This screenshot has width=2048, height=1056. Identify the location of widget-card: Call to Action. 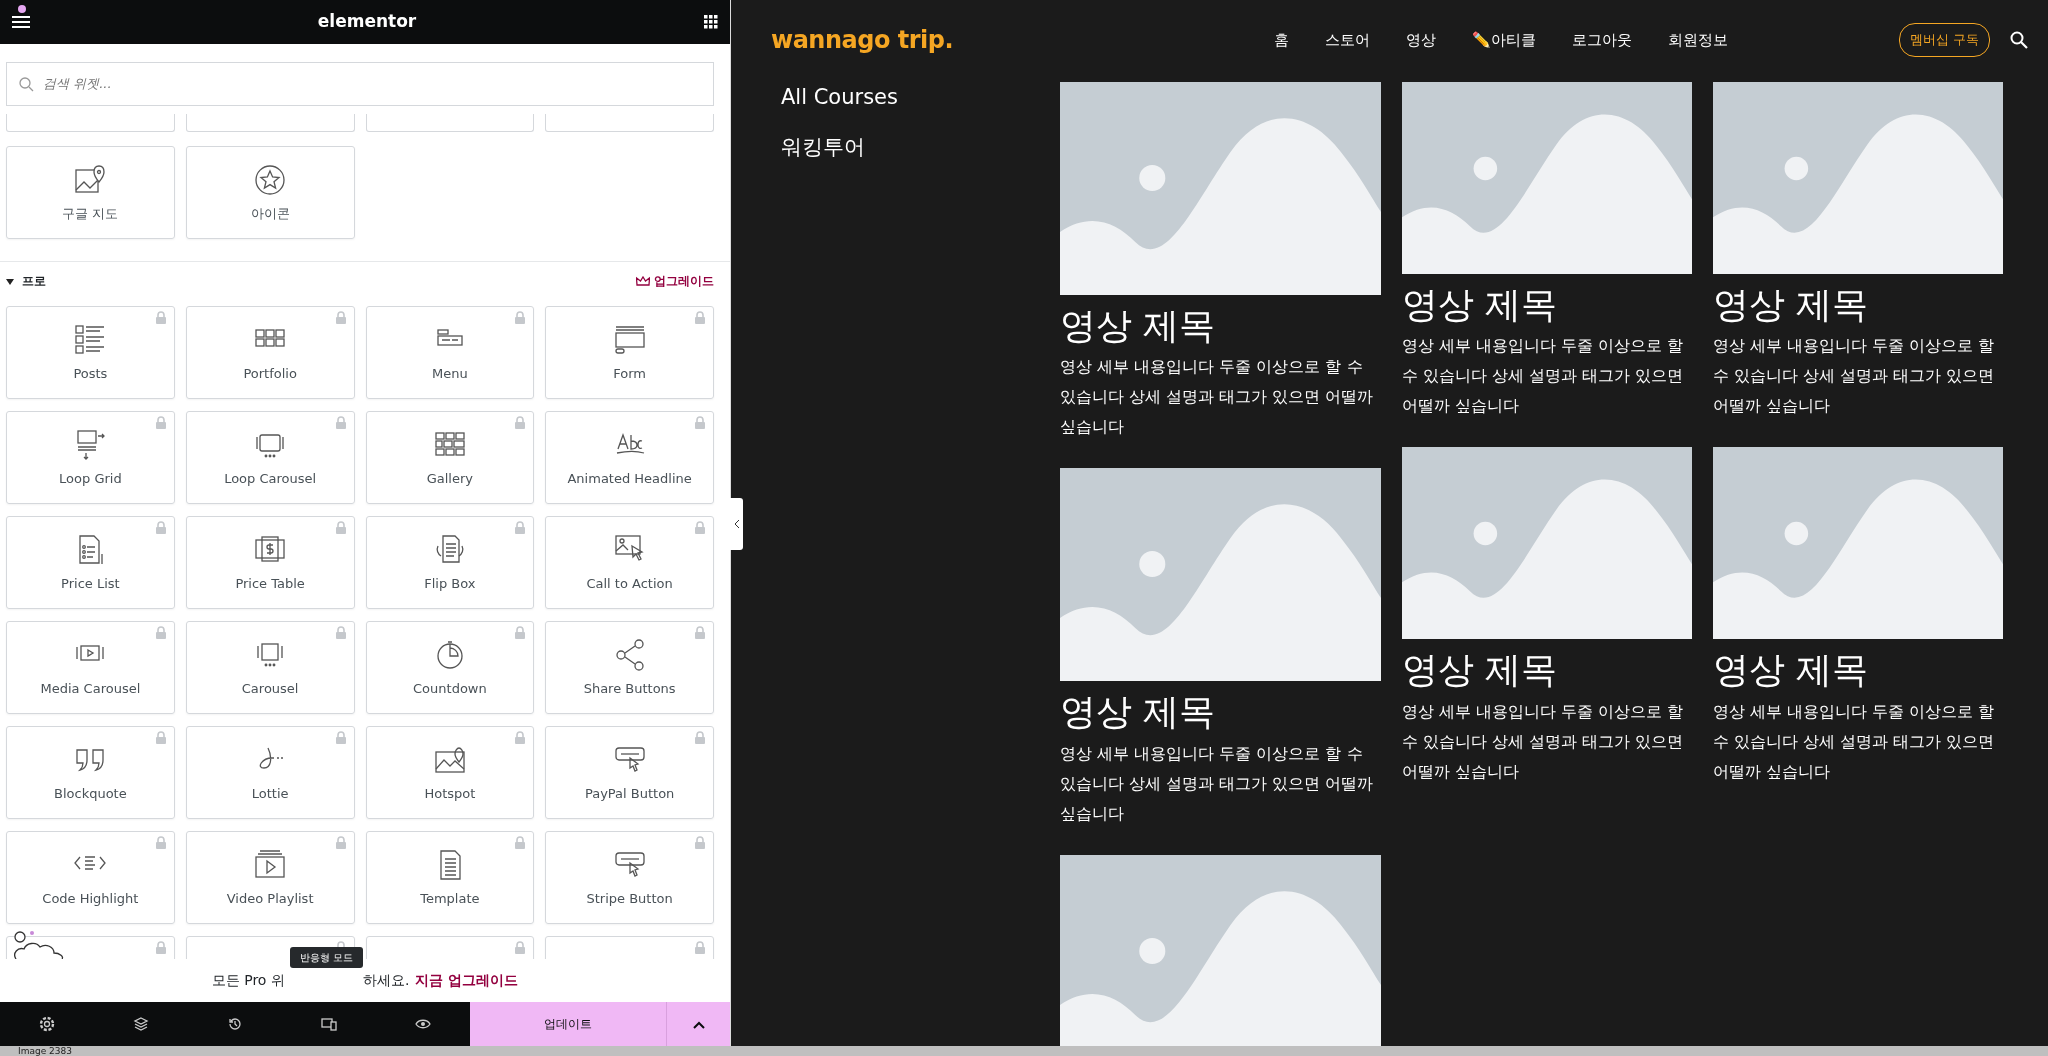
(629, 562).